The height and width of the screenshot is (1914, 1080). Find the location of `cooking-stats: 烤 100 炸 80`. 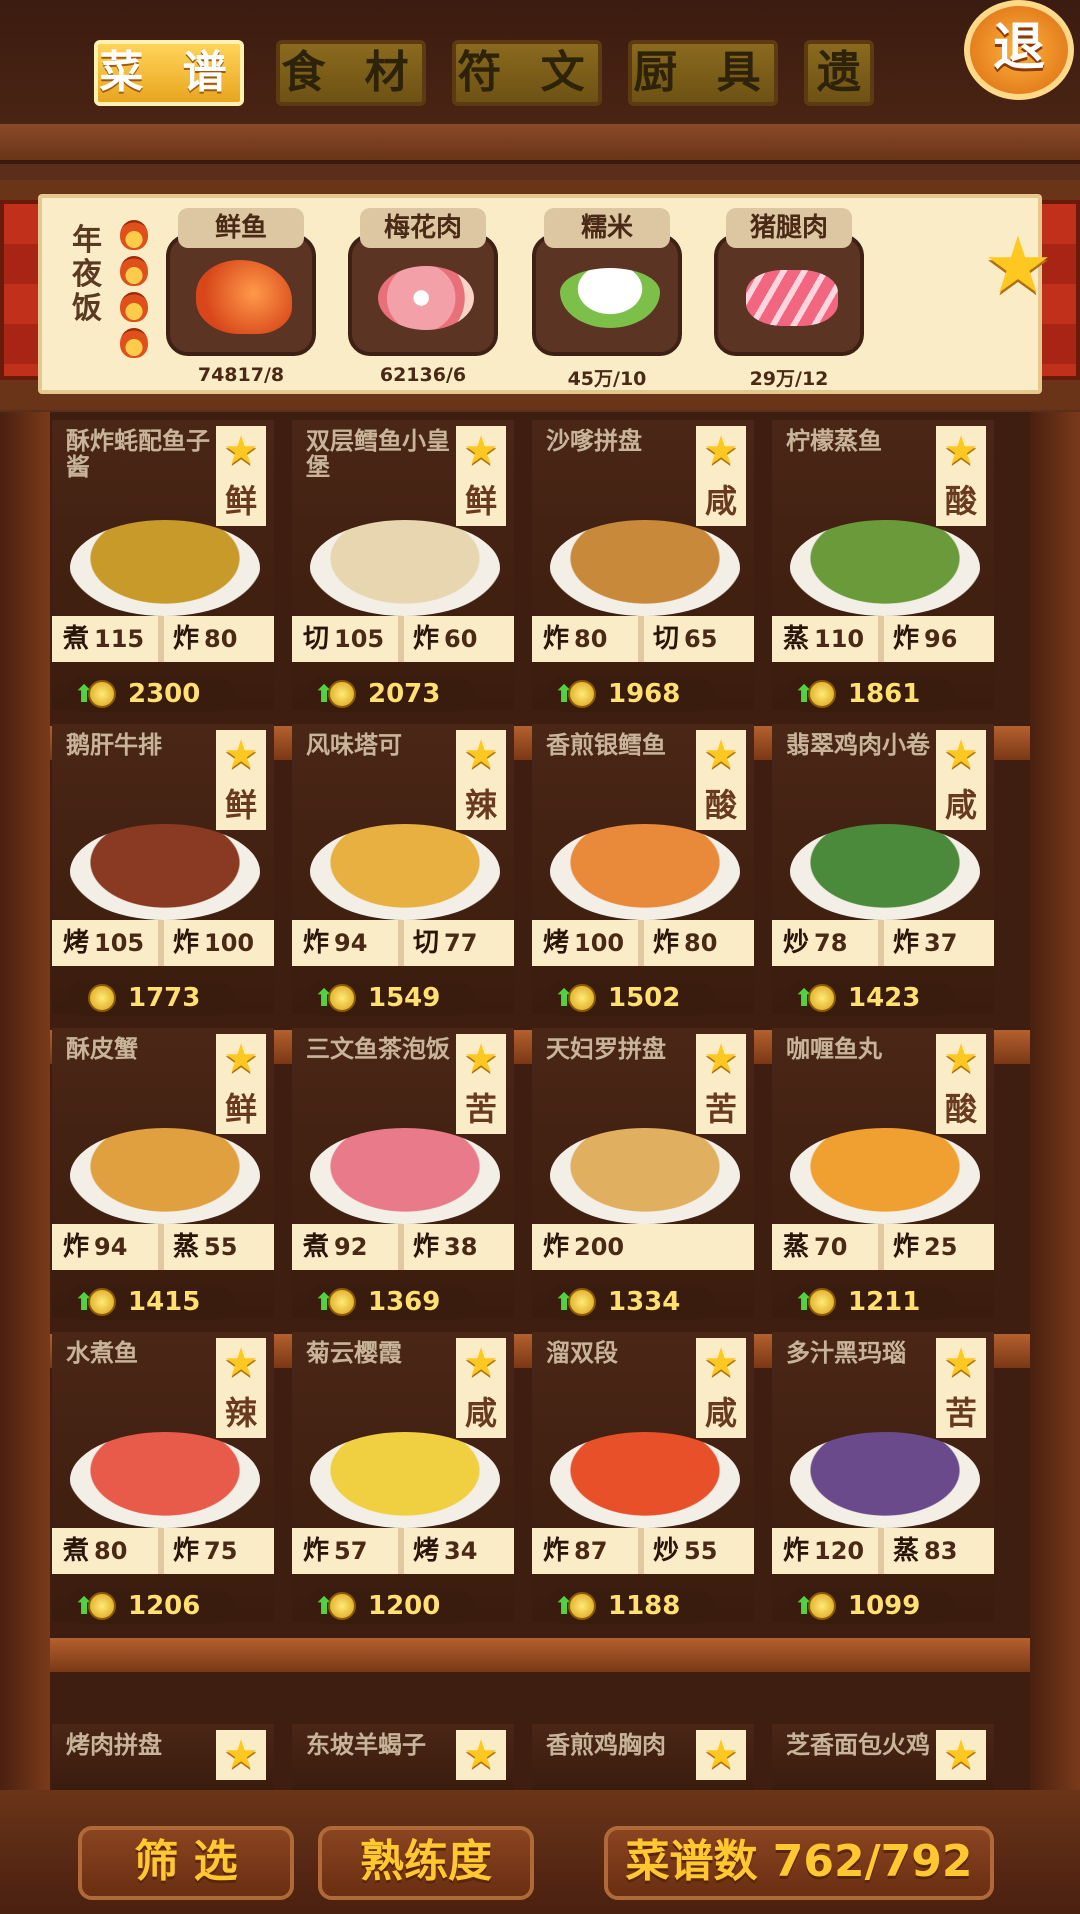

cooking-stats: 烤 100 炸 80 is located at coordinates (643, 943).